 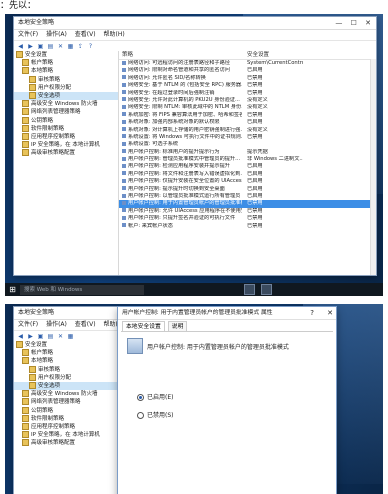 I want to click on window-titlebar: 本地安全策略 — ☐ ✕, so click(x=195, y=23).